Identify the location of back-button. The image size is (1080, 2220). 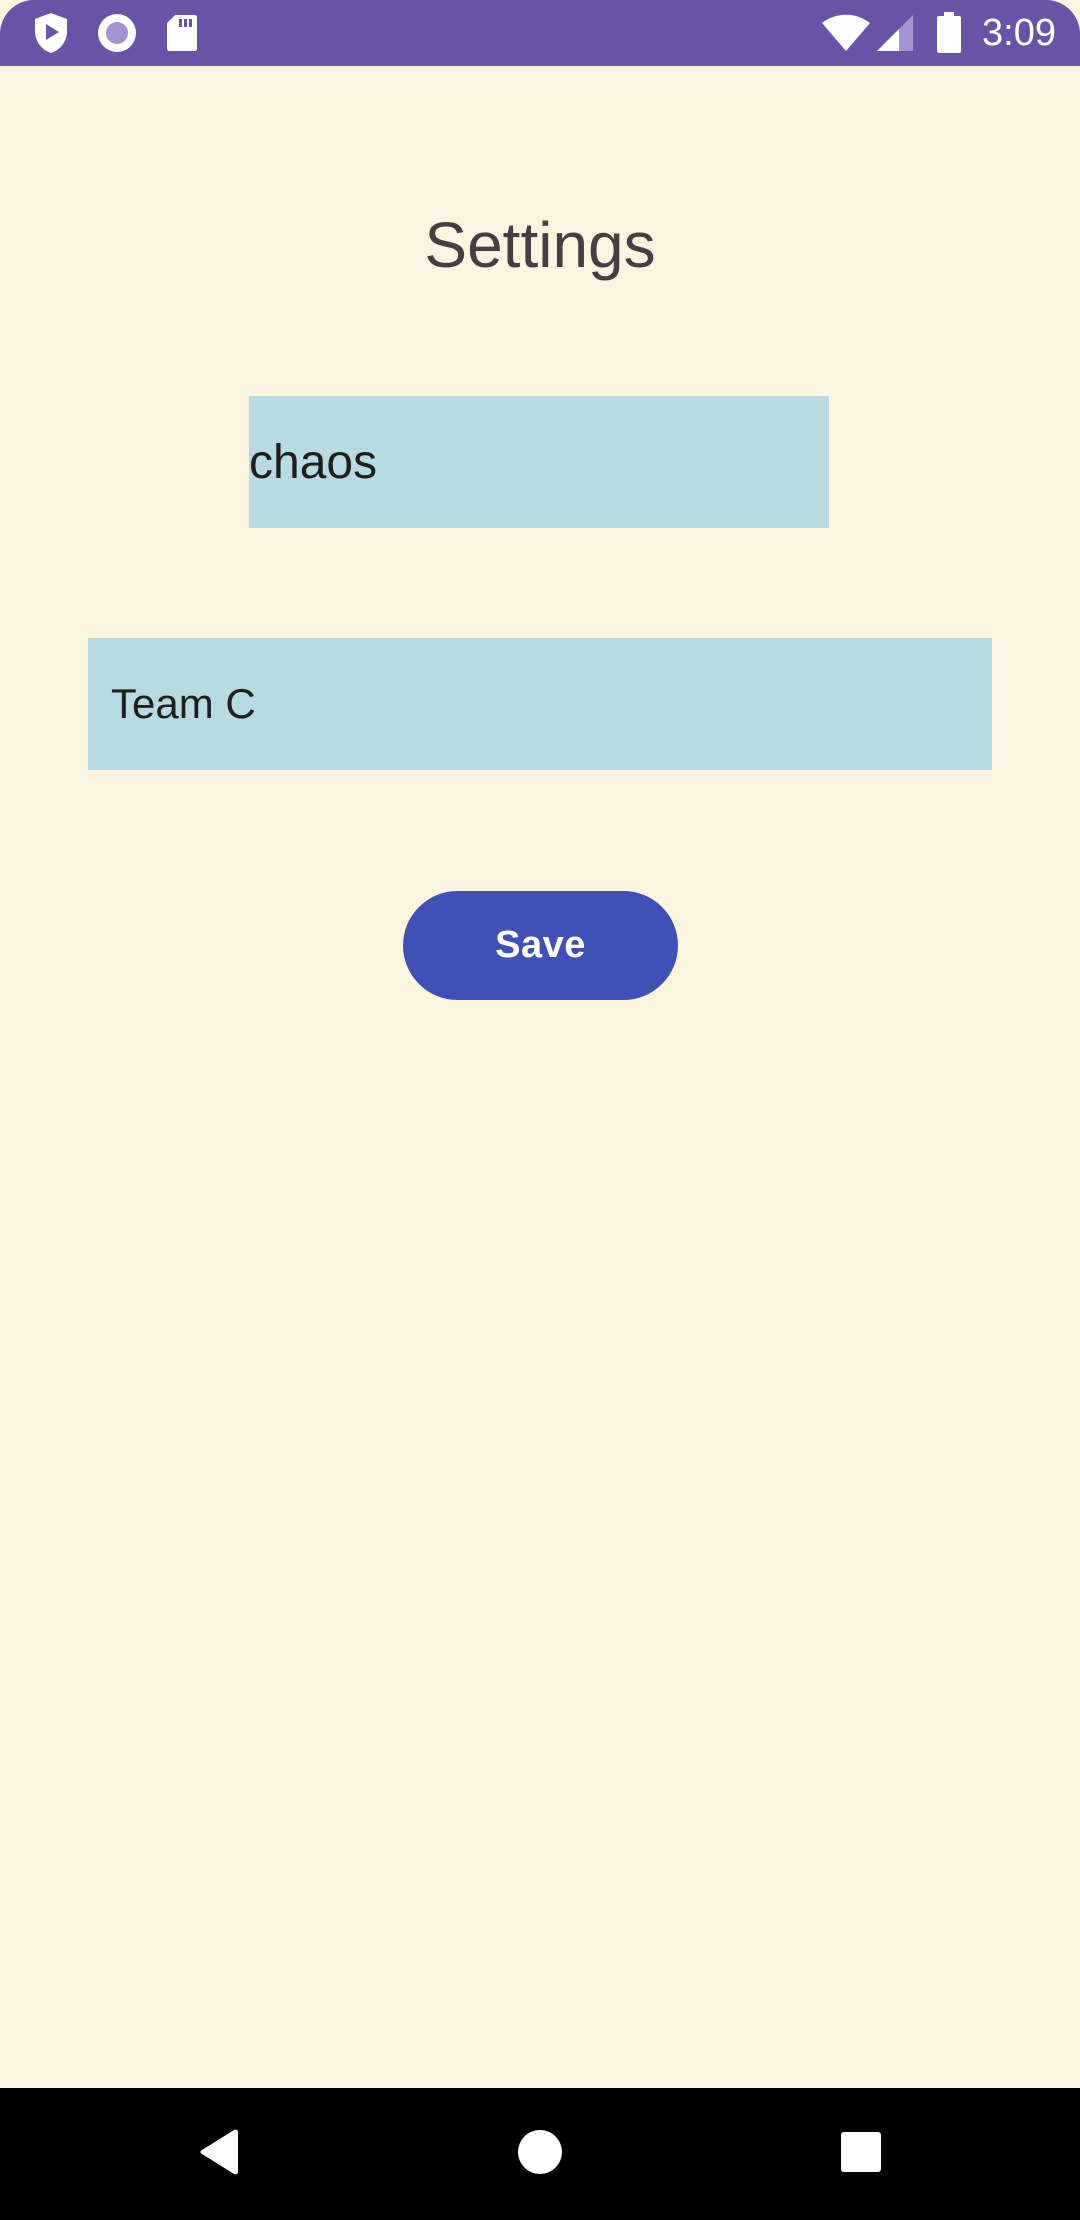
(220, 2154).